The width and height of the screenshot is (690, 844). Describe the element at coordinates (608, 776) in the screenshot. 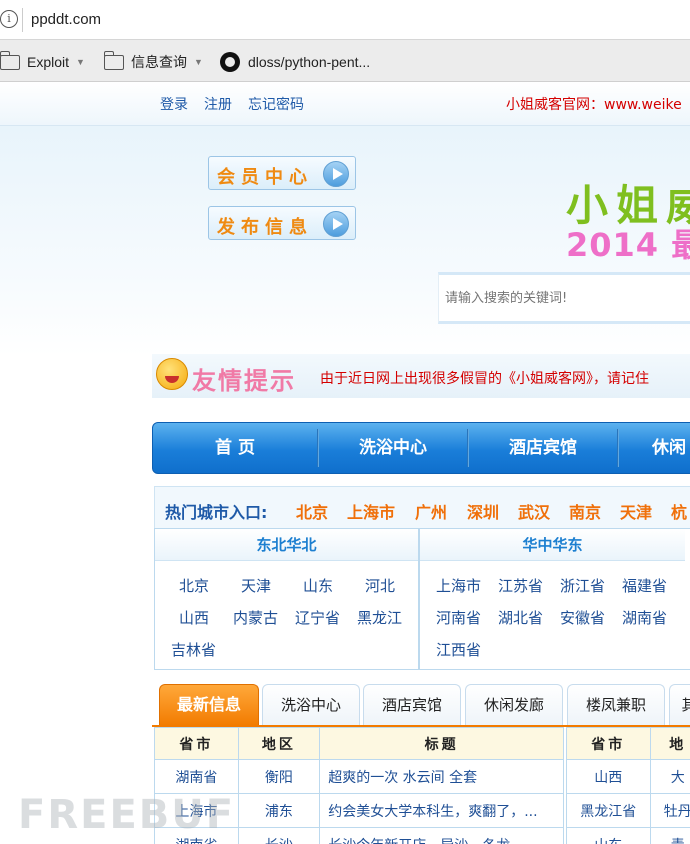

I see `province-cell: 山西` at that location.